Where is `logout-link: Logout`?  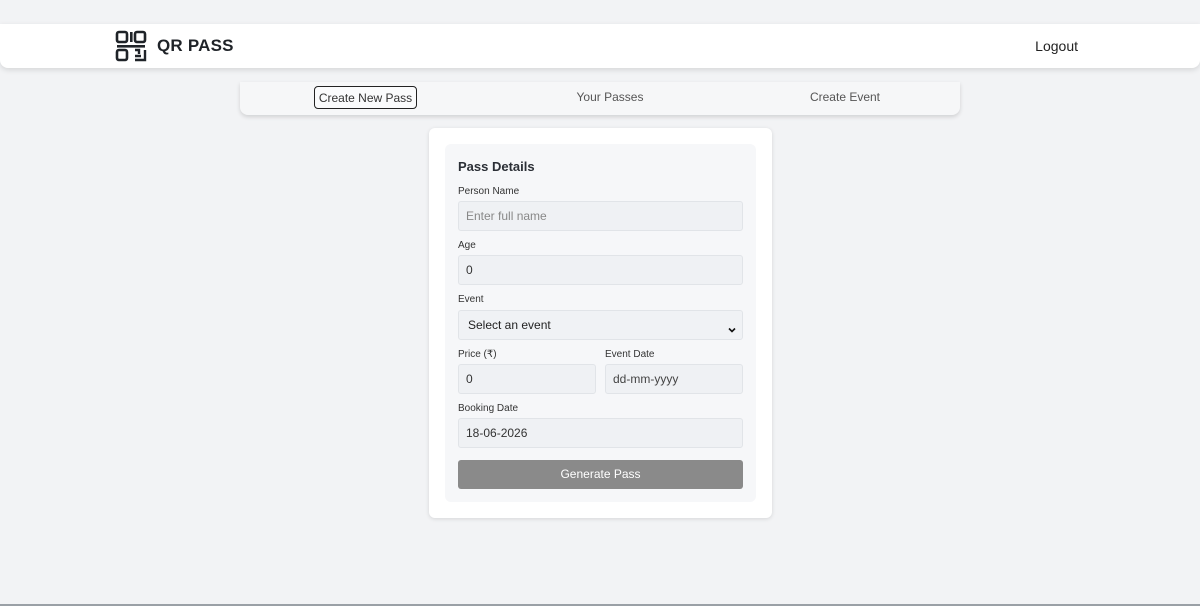 logout-link: Logout is located at coordinates (1056, 46).